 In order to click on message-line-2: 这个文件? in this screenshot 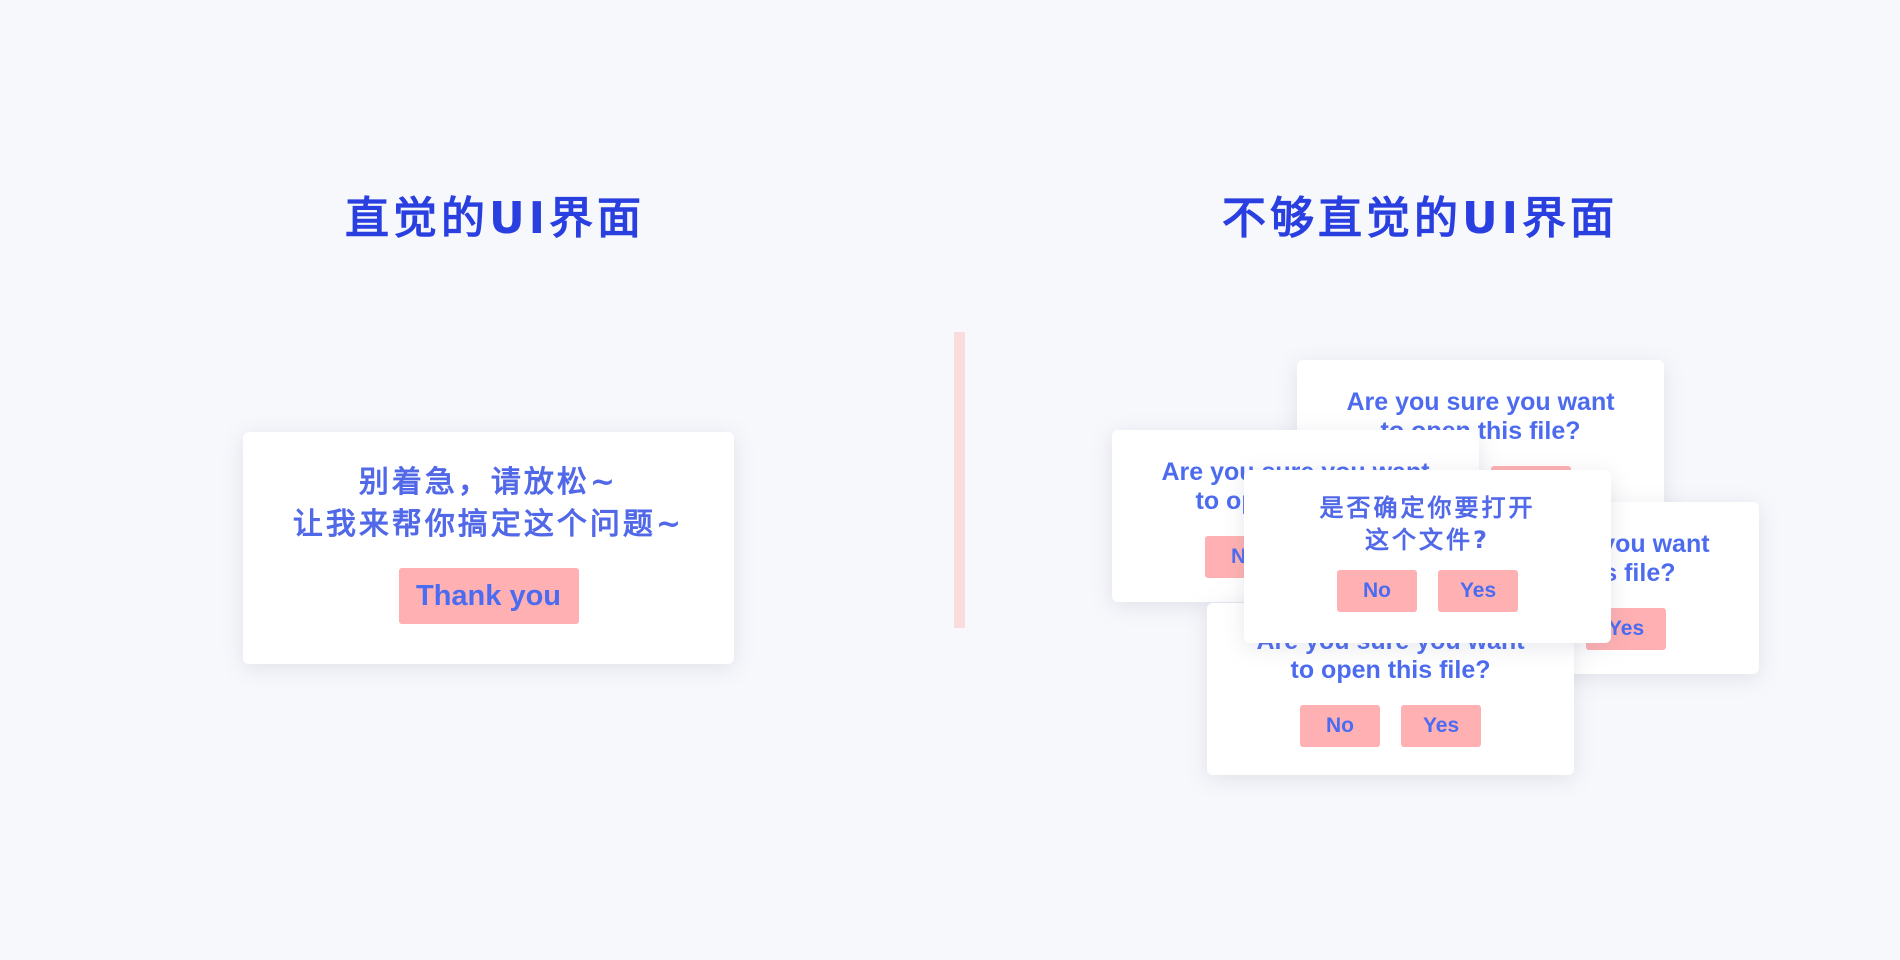, I will do `click(1427, 540)`.